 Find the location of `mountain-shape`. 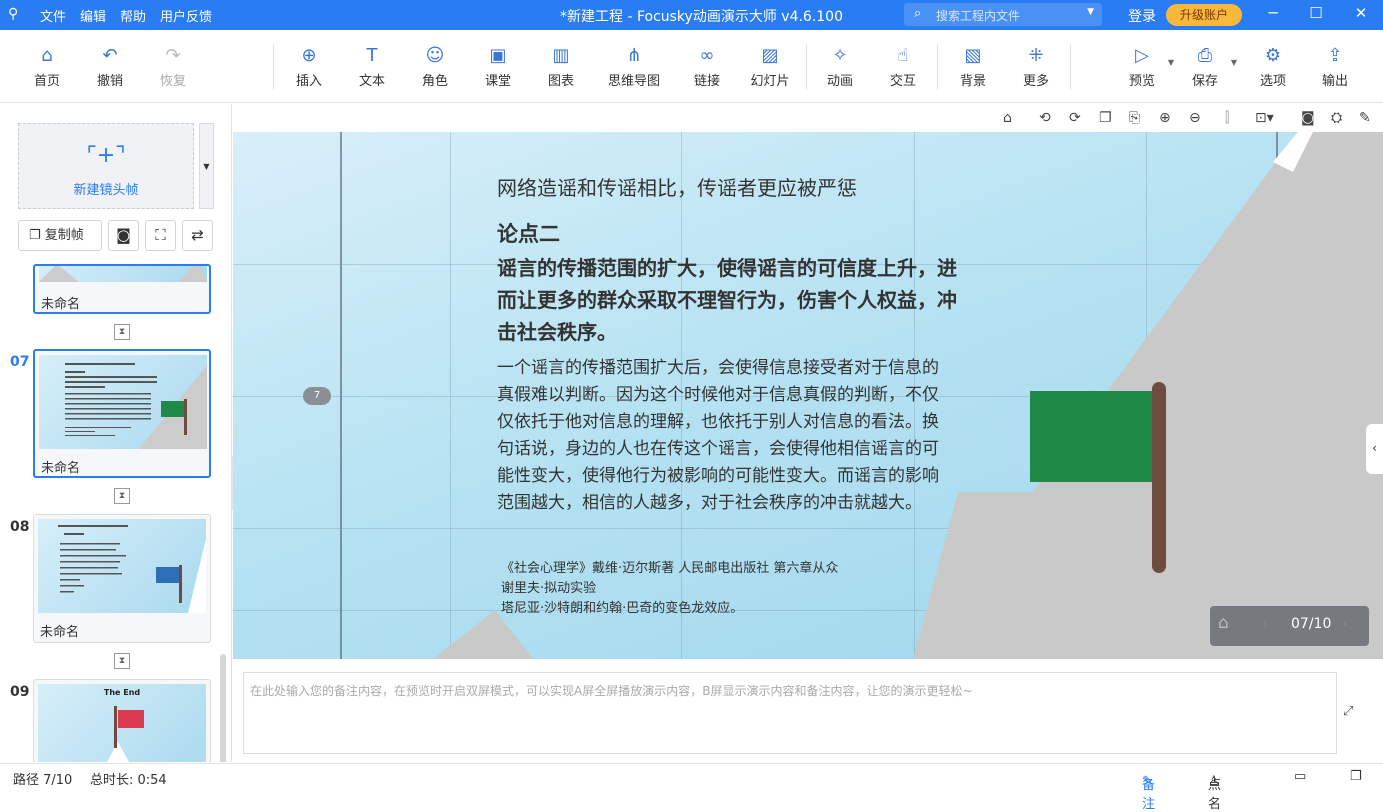

mountain-shape is located at coordinates (123, 274).